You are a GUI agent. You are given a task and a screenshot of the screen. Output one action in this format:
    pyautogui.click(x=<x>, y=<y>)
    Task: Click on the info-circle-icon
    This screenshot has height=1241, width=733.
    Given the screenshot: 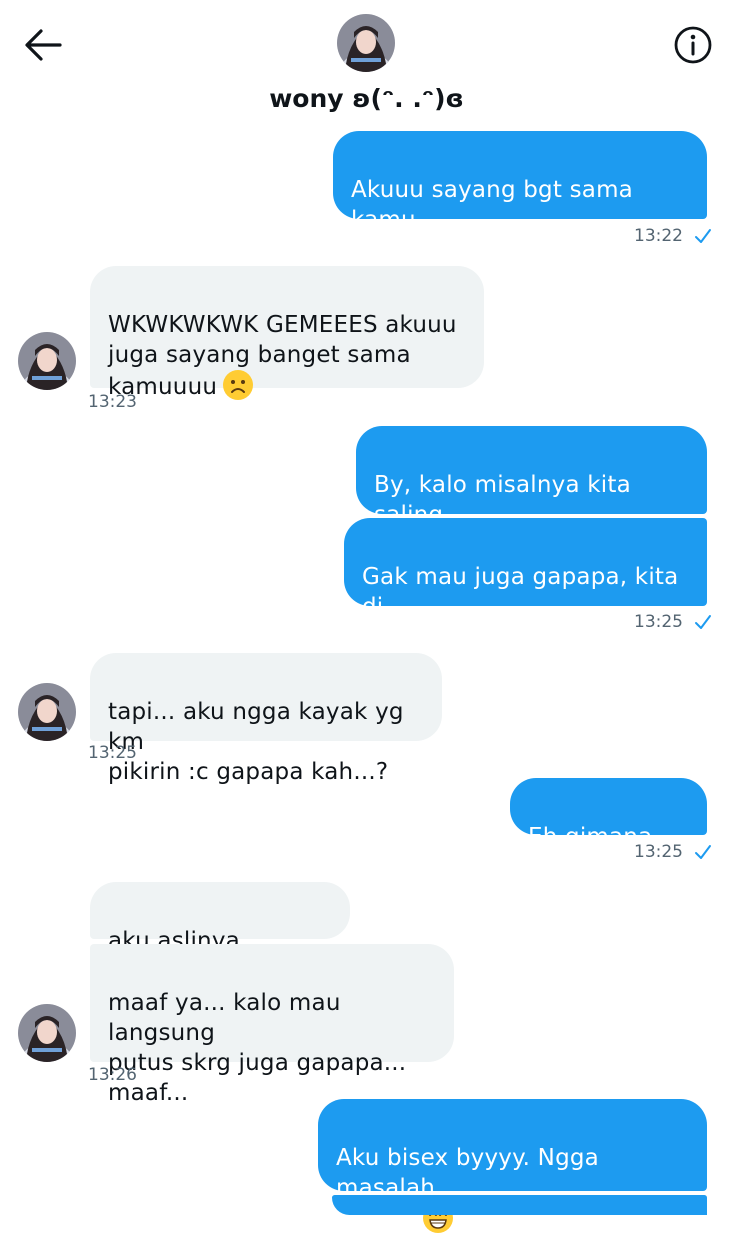 What is the action you would take?
    pyautogui.click(x=693, y=45)
    